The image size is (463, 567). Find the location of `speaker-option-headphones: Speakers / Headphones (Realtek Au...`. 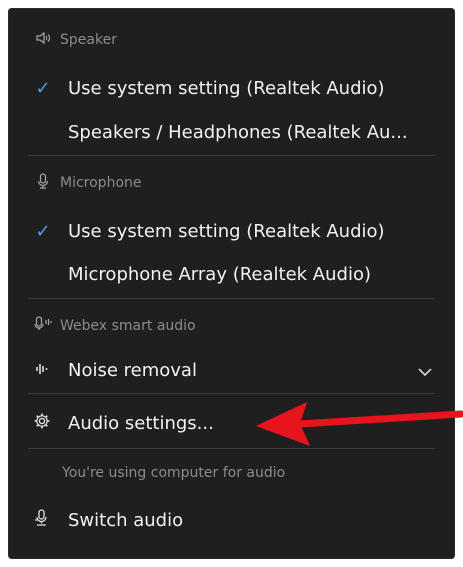

speaker-option-headphones: Speakers / Headphones (Realtek Au... is located at coordinates (231, 132).